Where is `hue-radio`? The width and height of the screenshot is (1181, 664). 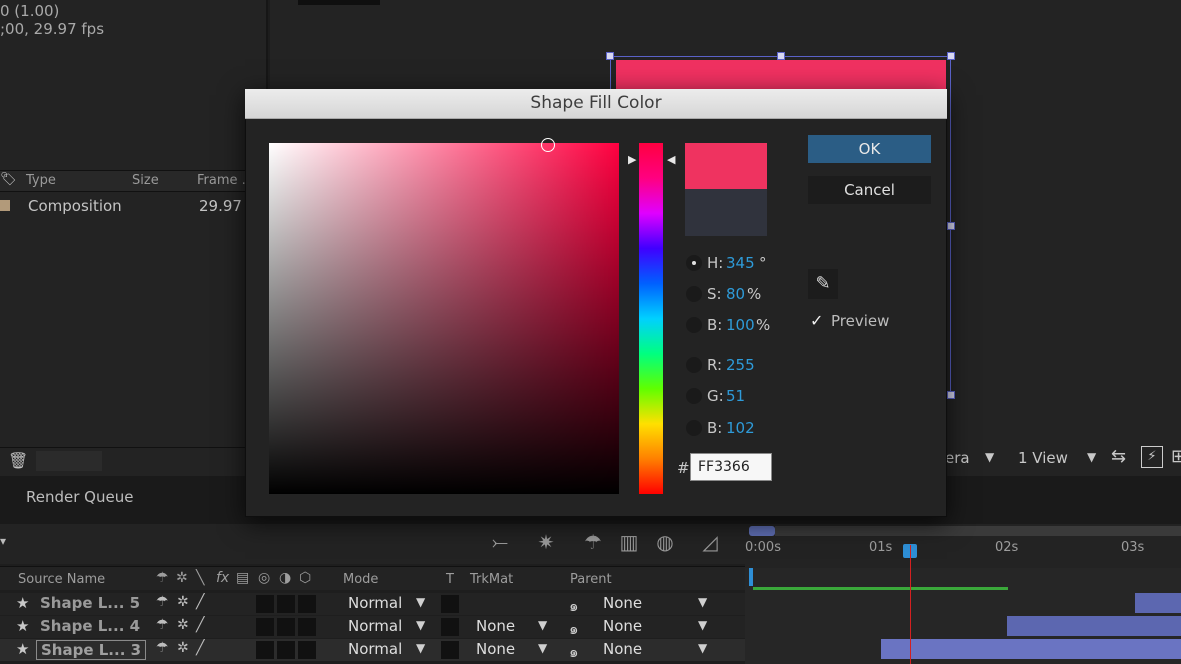 hue-radio is located at coordinates (694, 263).